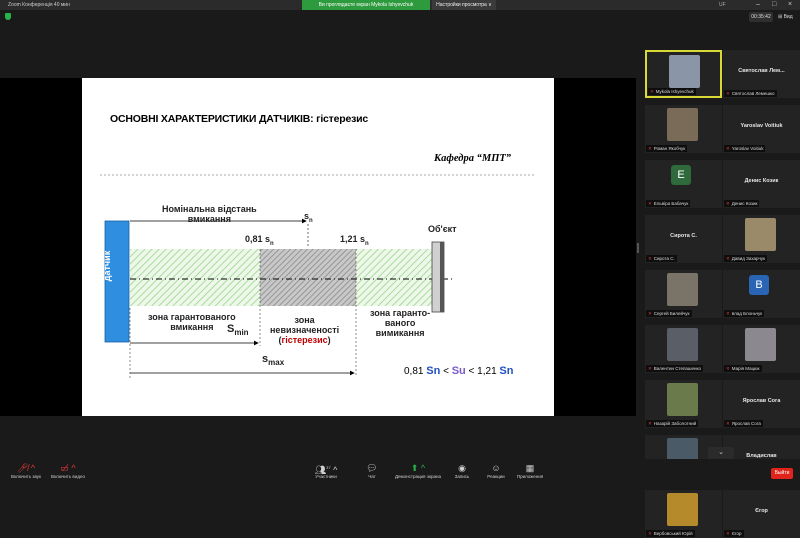  I want to click on participant-name: Сирота С., so click(683, 236).